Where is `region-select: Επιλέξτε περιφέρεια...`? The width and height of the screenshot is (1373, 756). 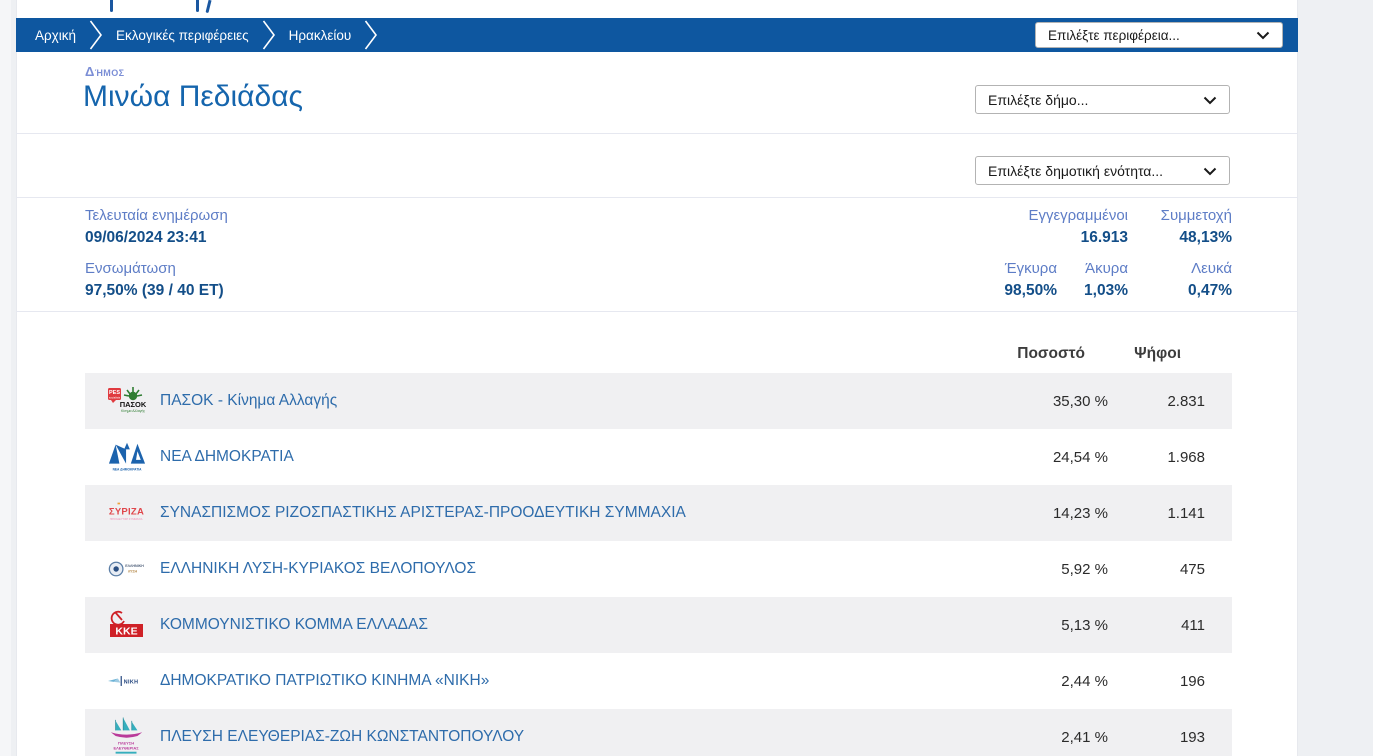
region-select: Επιλέξτε περιφέρεια... is located at coordinates (1159, 35).